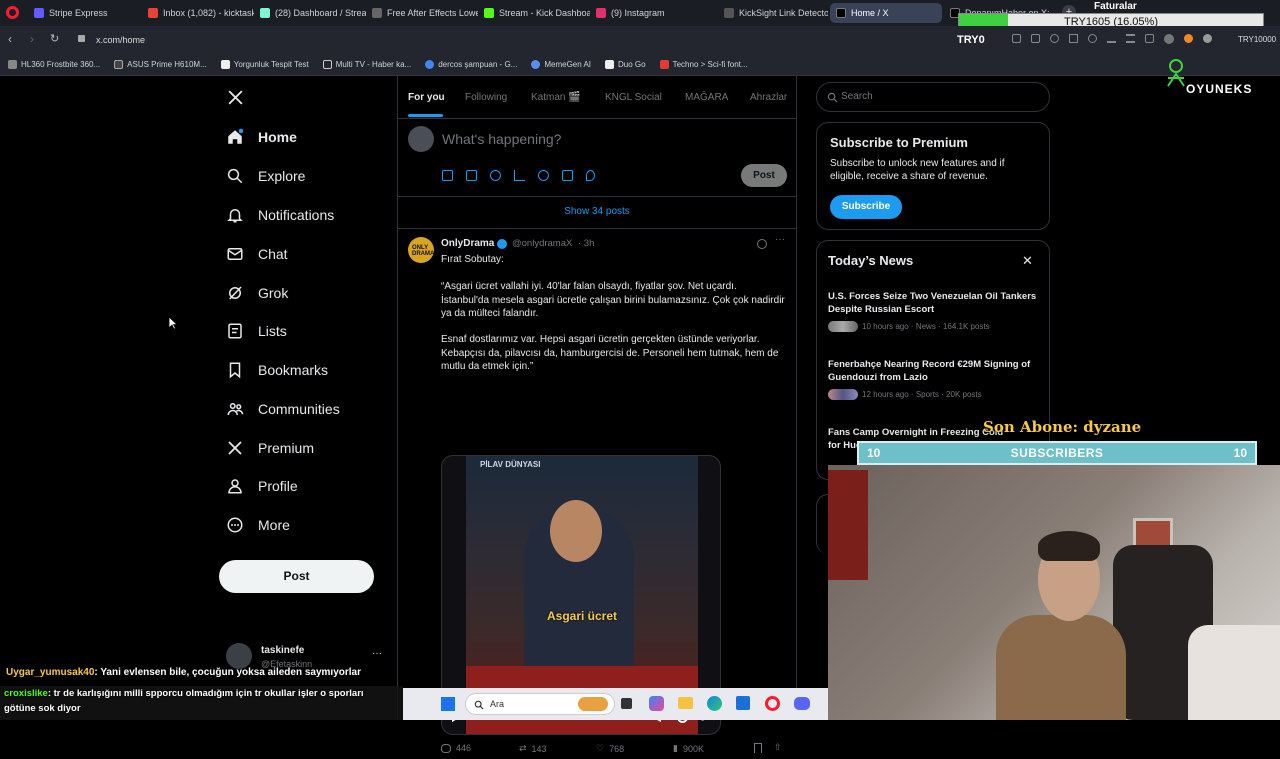 The image size is (1280, 759). Describe the element at coordinates (120, 40) in the screenshot. I see `url-field: x.com/home` at that location.